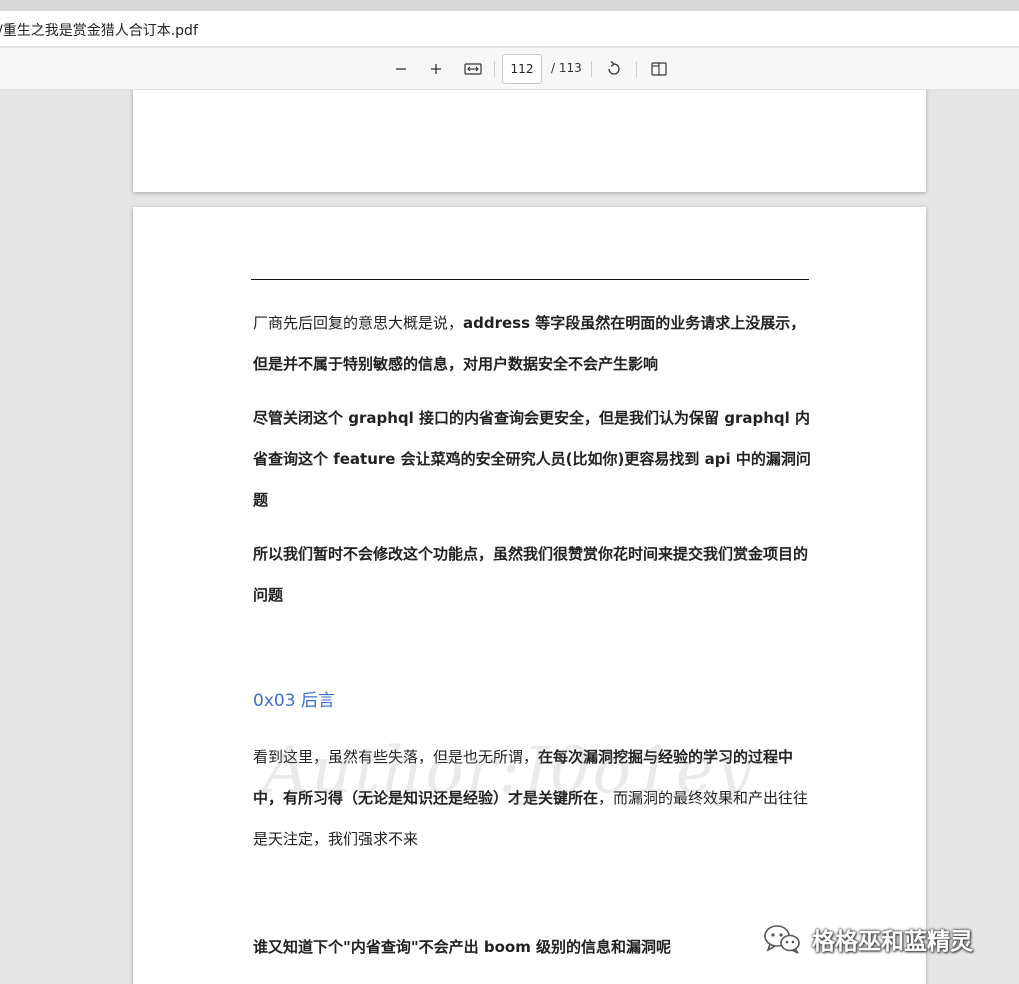 This screenshot has height=984, width=1019. What do you see at coordinates (396, 757) in the screenshot?
I see `paragraph-text: 看到这里，虽然有些失落，但是也无所谓，` at bounding box center [396, 757].